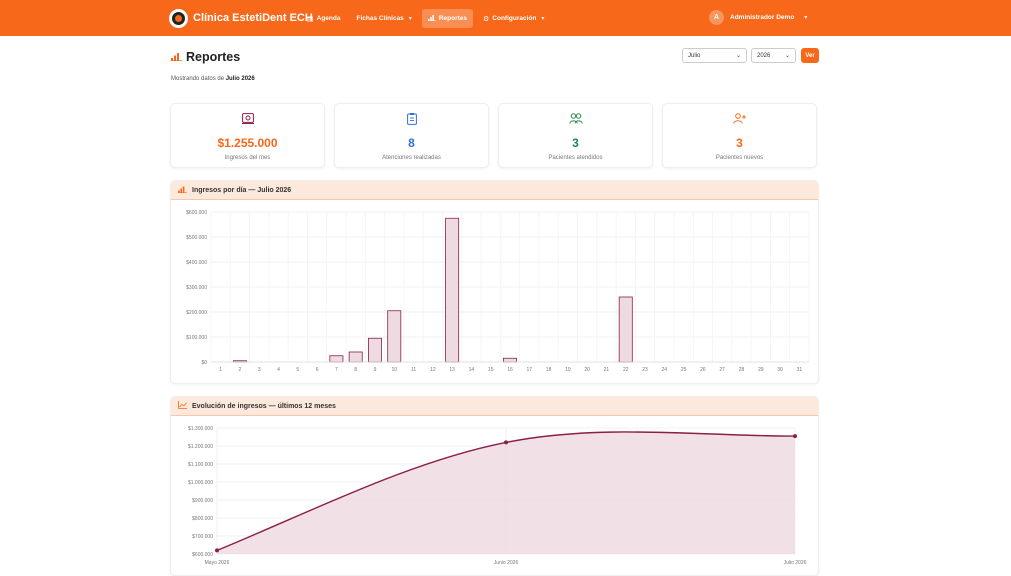 The image size is (1011, 576). I want to click on x-tick-label: Mayo 2026, so click(217, 563).